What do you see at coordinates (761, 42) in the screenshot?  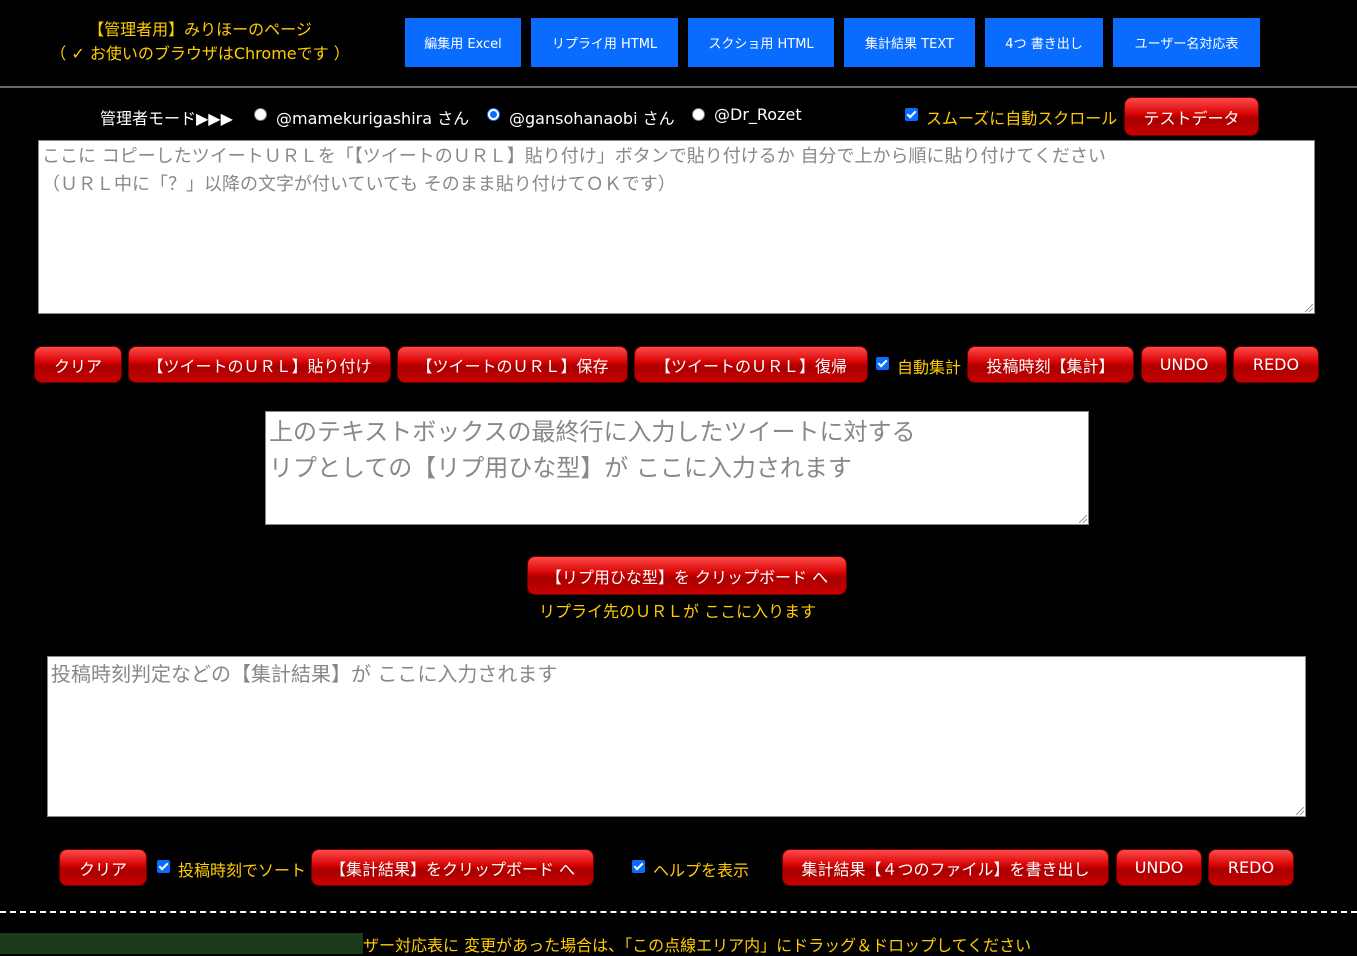 I see `screenshot-html-button: スクショ用 HTML` at bounding box center [761, 42].